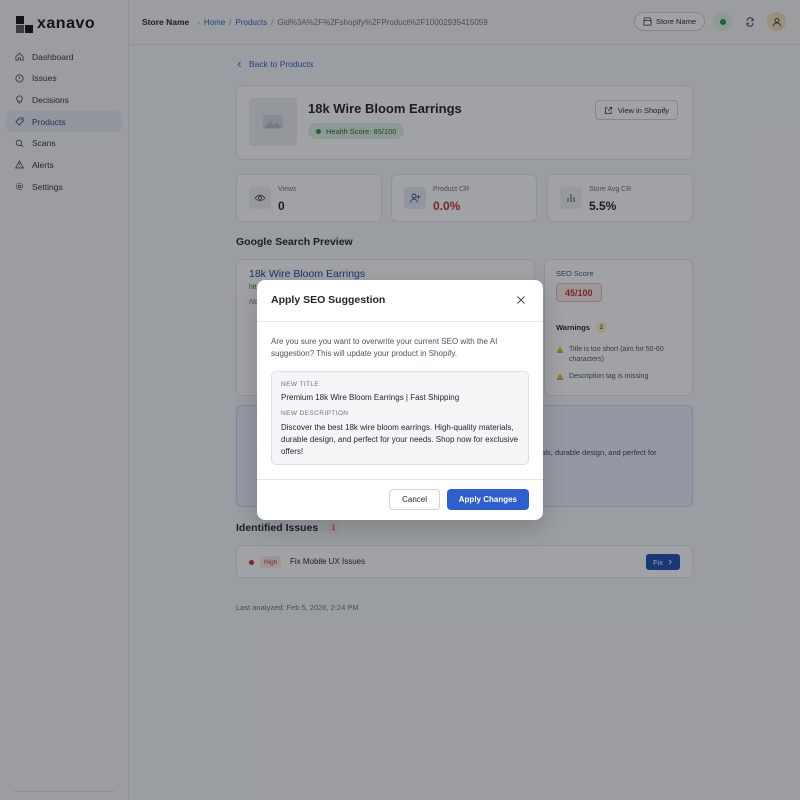  What do you see at coordinates (300, 384) in the screenshot?
I see `new-title-label: New Title` at bounding box center [300, 384].